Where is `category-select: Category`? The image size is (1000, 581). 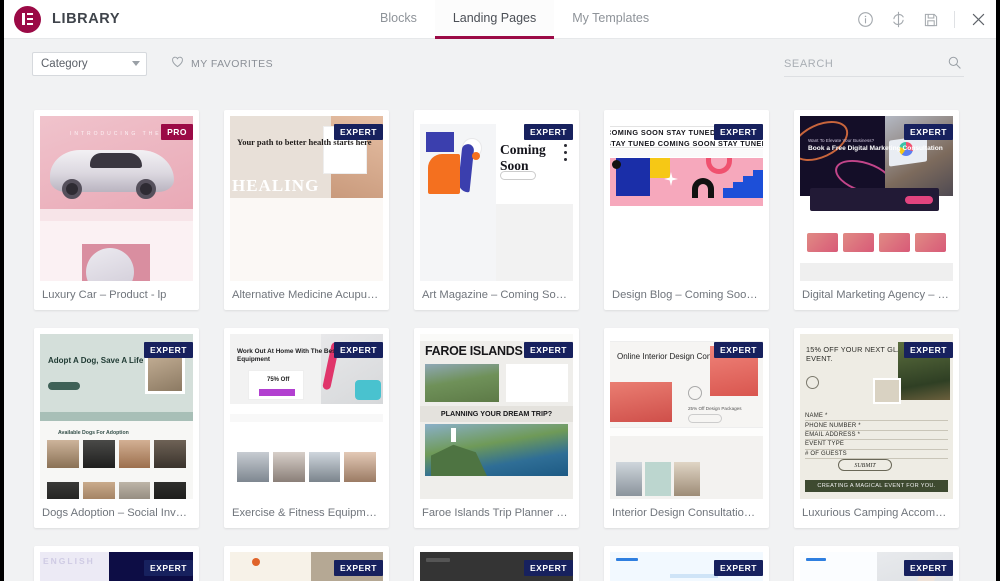 category-select: Category is located at coordinates (89, 64).